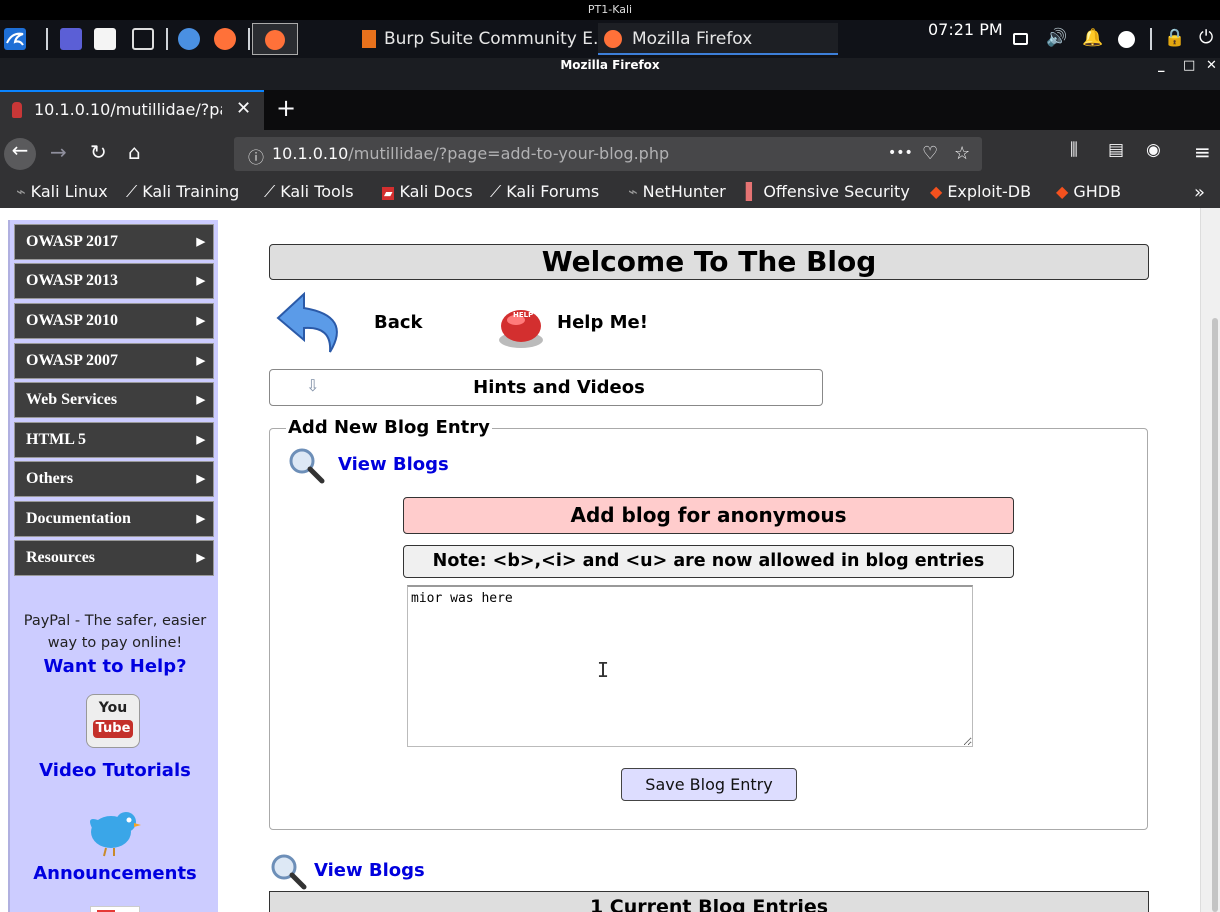 The image size is (1220, 912). I want to click on bookmark-star-icon: ☆, so click(962, 153).